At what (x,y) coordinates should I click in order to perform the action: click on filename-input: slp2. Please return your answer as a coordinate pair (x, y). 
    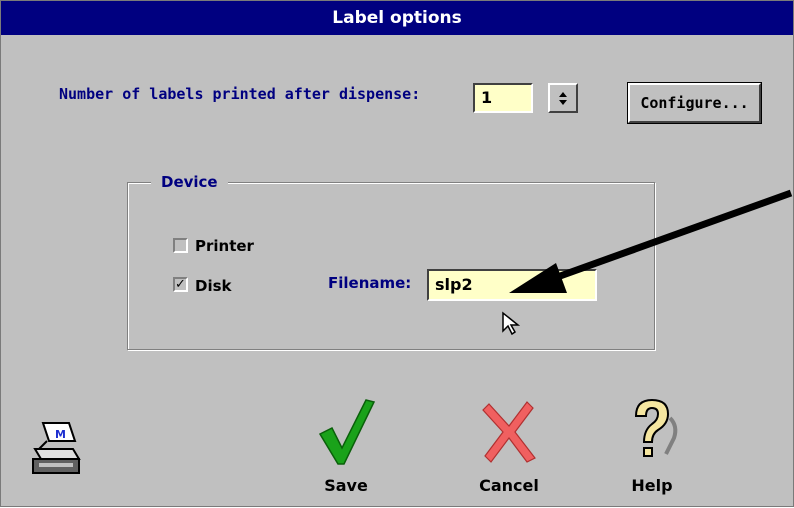
    Looking at the image, I should click on (512, 285).